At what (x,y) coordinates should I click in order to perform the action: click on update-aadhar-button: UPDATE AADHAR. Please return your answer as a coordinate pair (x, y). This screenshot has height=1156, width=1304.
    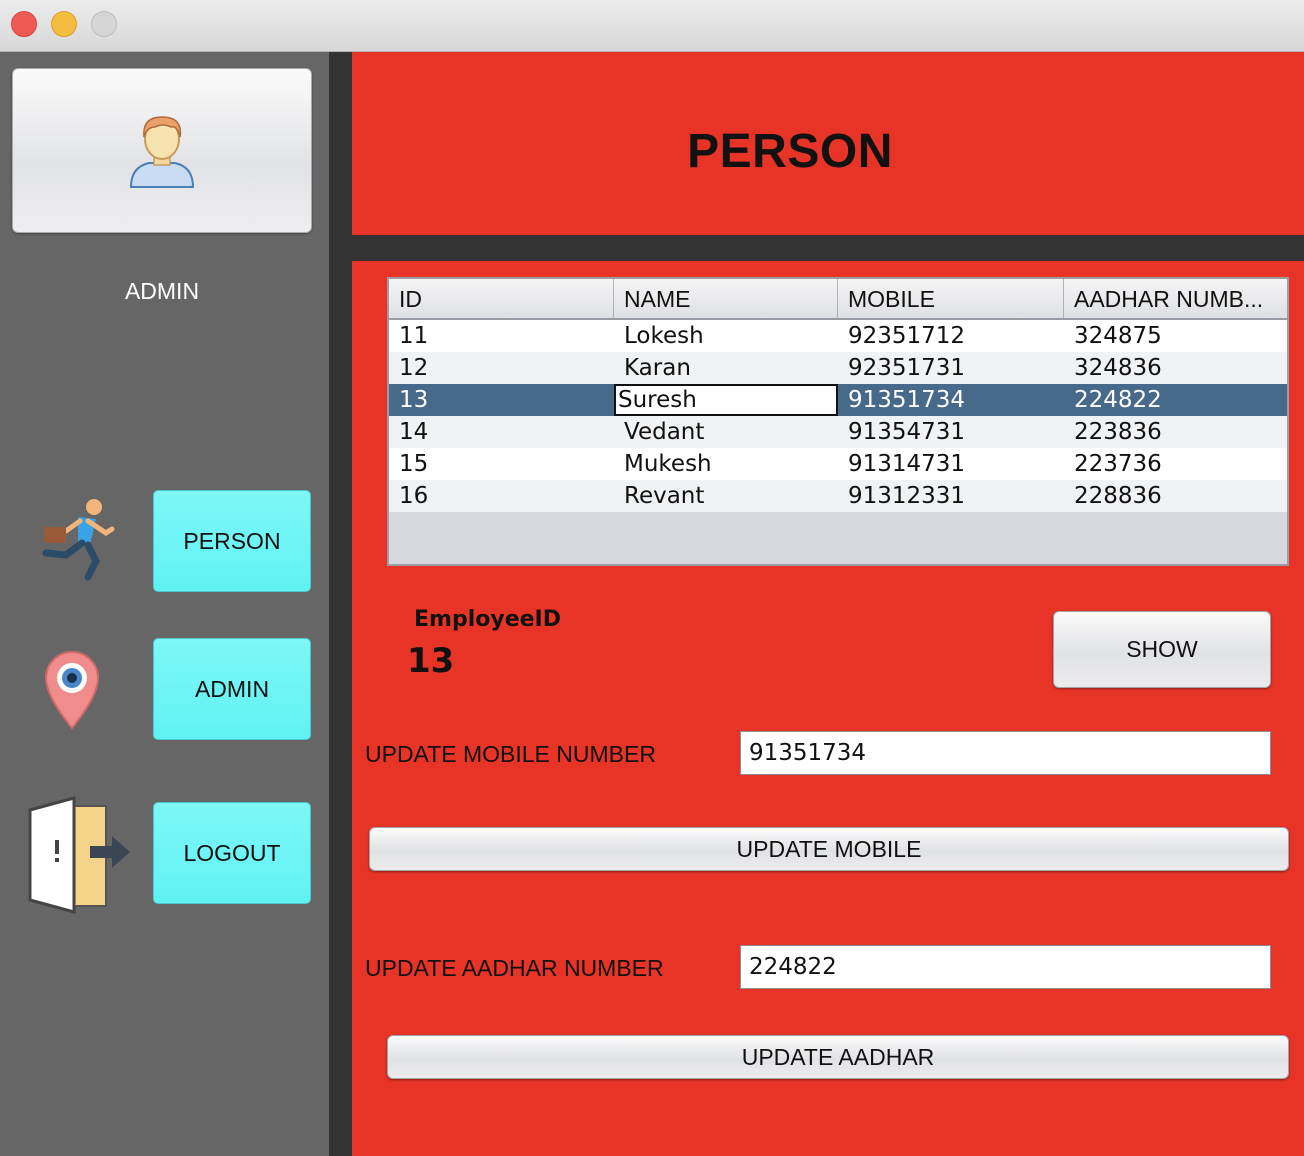
    Looking at the image, I should click on (838, 1057).